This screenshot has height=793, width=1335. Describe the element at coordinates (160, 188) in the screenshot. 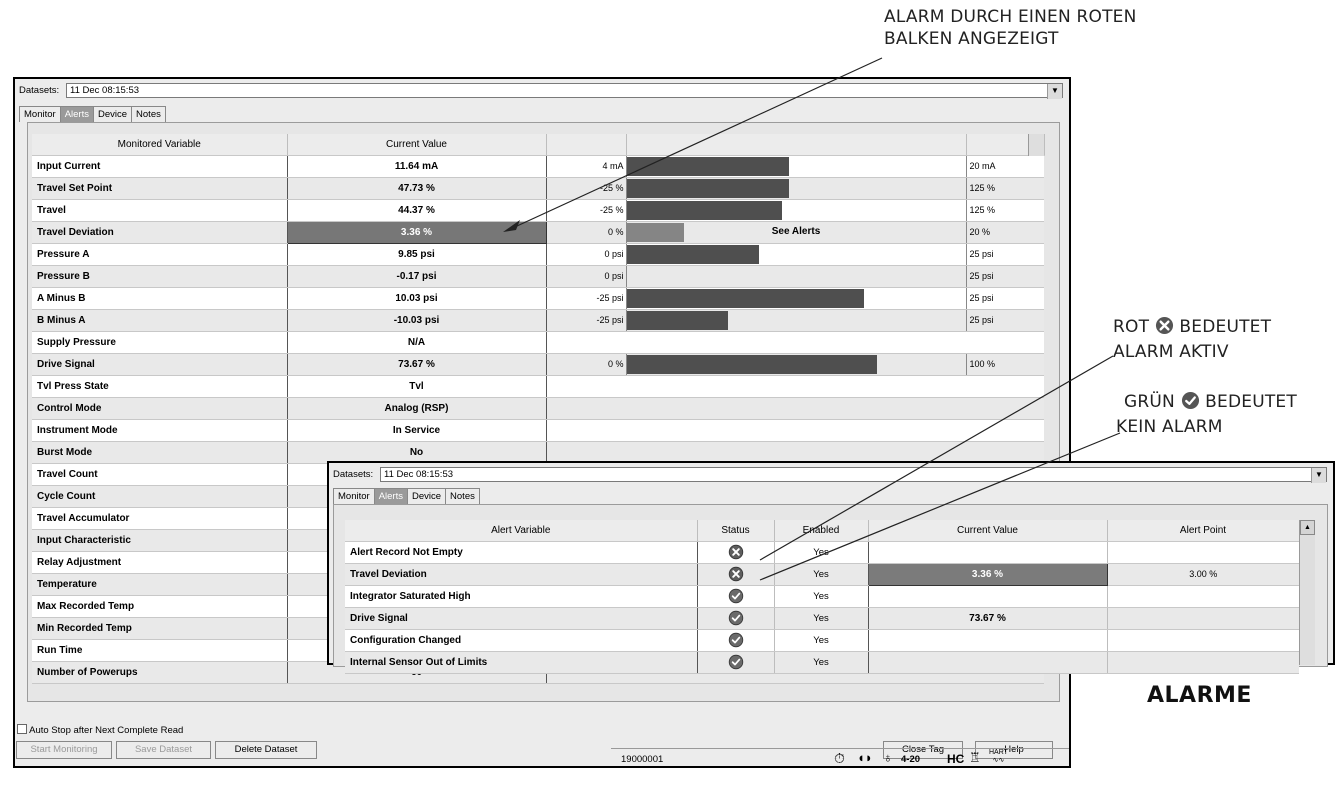

I see `monitored-variable: Travel Set Point` at that location.